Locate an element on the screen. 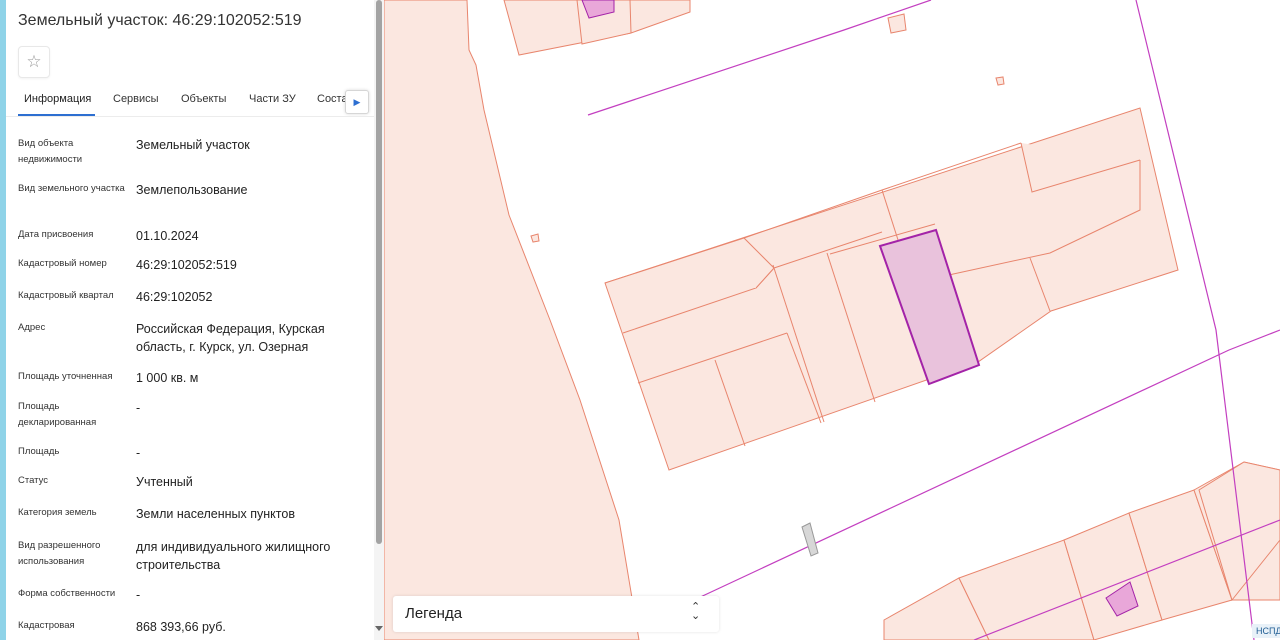 This screenshot has height=640, width=1280. property-label: Категория земель is located at coordinates (57, 512).